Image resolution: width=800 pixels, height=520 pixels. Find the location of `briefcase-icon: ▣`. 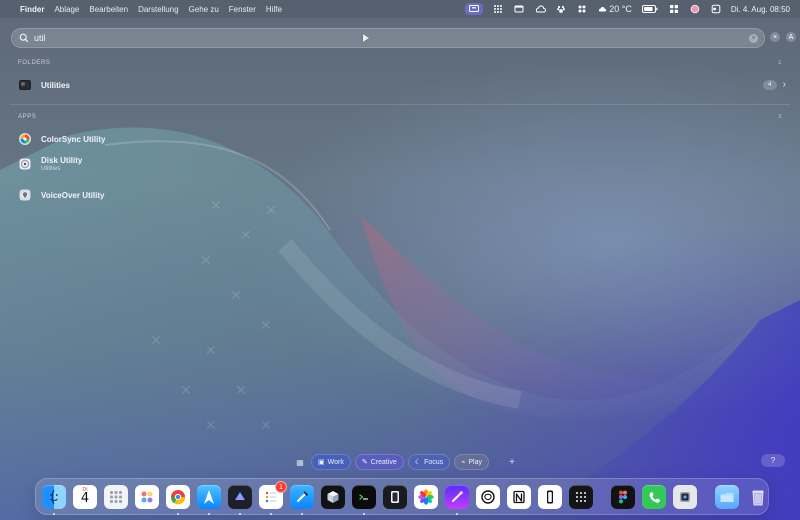

briefcase-icon: ▣ is located at coordinates (321, 462).